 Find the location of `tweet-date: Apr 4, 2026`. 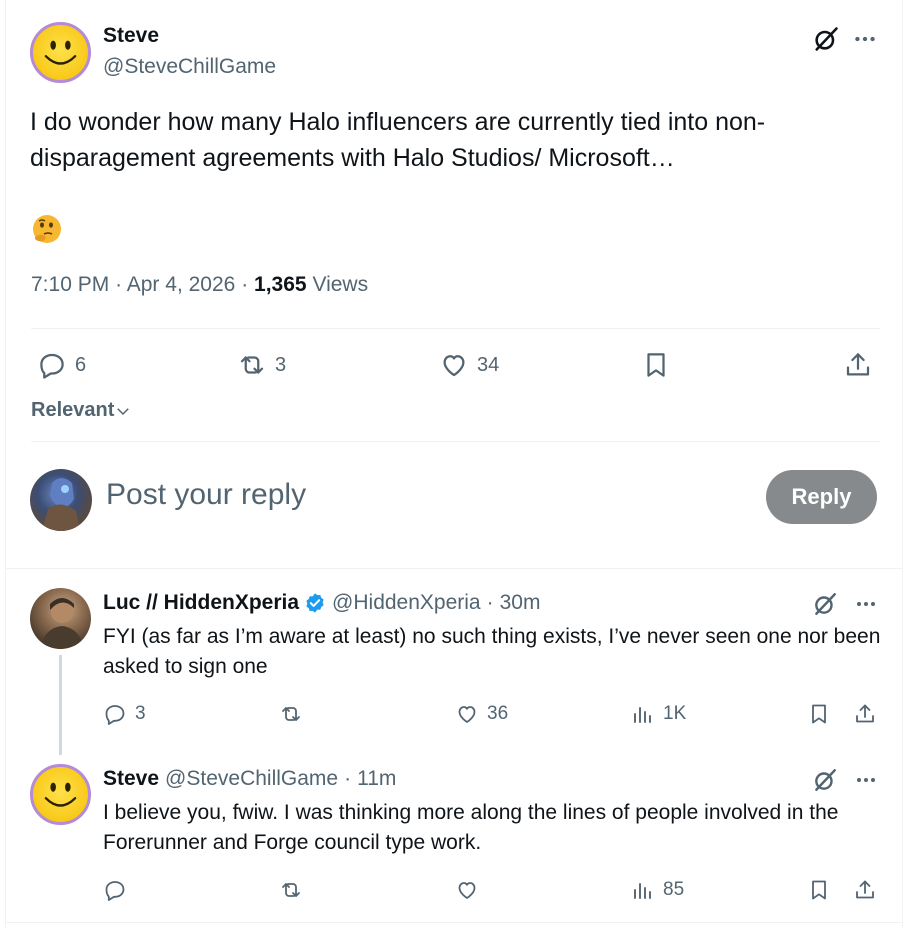

tweet-date: Apr 4, 2026 is located at coordinates (181, 284).